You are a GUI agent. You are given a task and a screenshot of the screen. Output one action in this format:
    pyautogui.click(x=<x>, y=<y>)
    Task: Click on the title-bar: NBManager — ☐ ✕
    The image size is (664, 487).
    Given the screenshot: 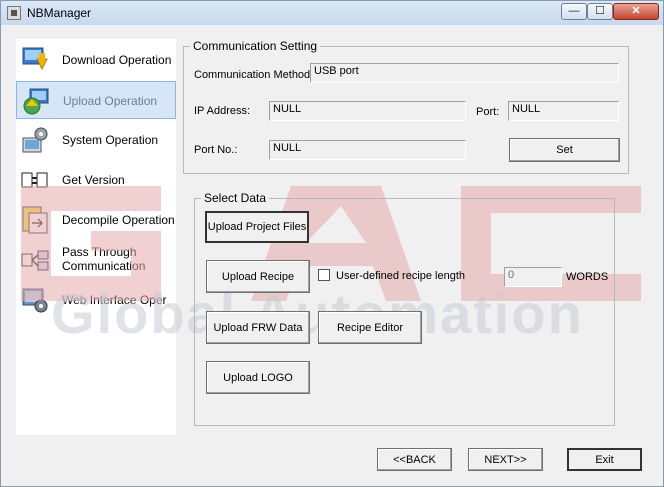 What is the action you would take?
    pyautogui.click(x=332, y=13)
    